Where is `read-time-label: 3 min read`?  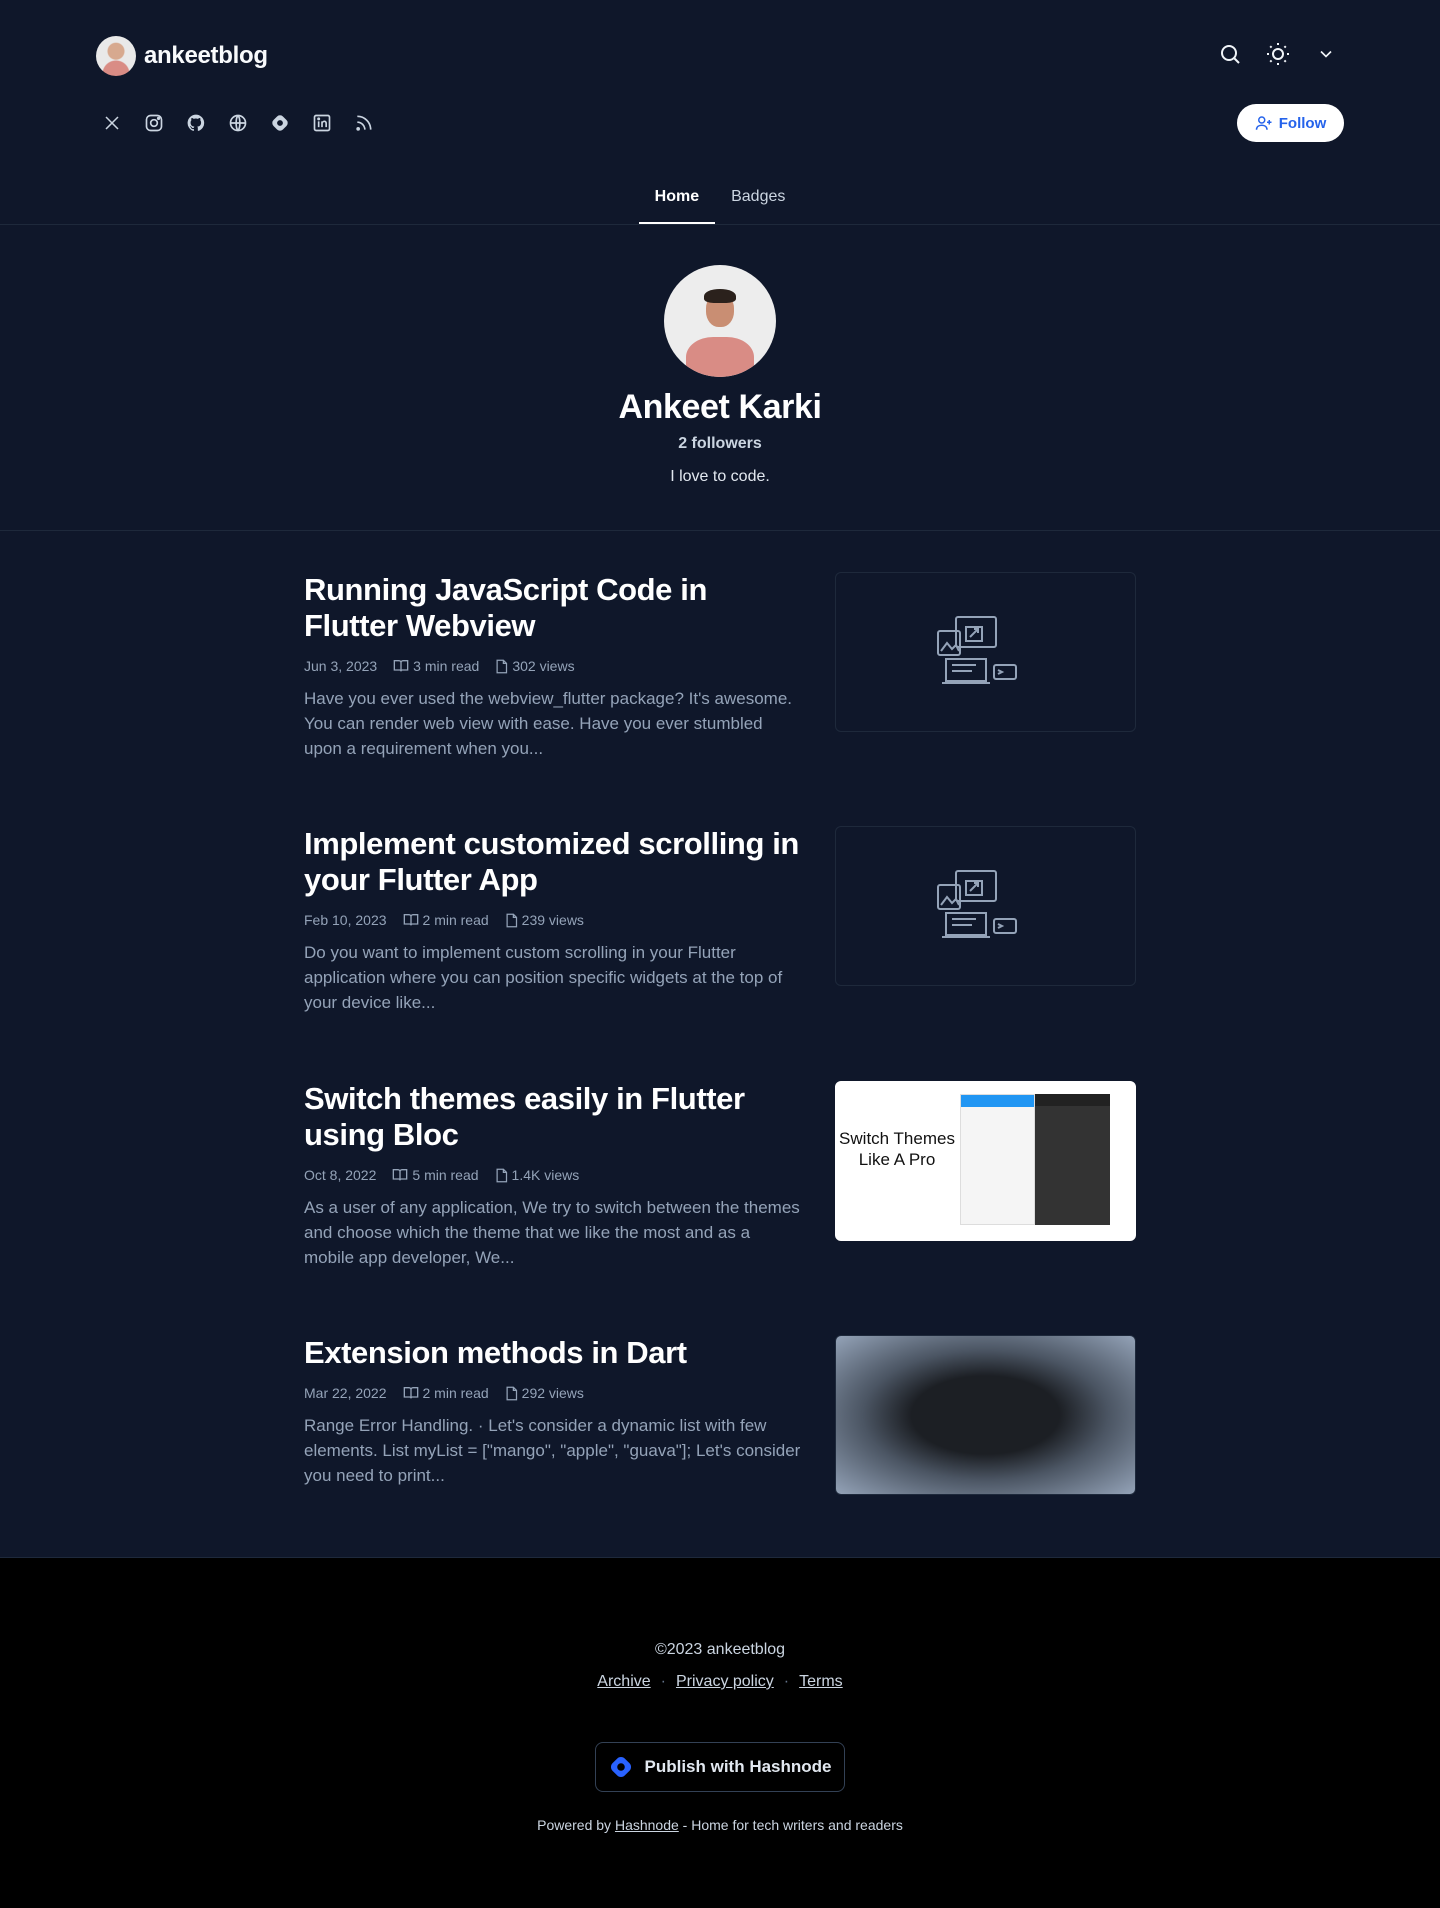
read-time-label: 3 min read is located at coordinates (446, 666).